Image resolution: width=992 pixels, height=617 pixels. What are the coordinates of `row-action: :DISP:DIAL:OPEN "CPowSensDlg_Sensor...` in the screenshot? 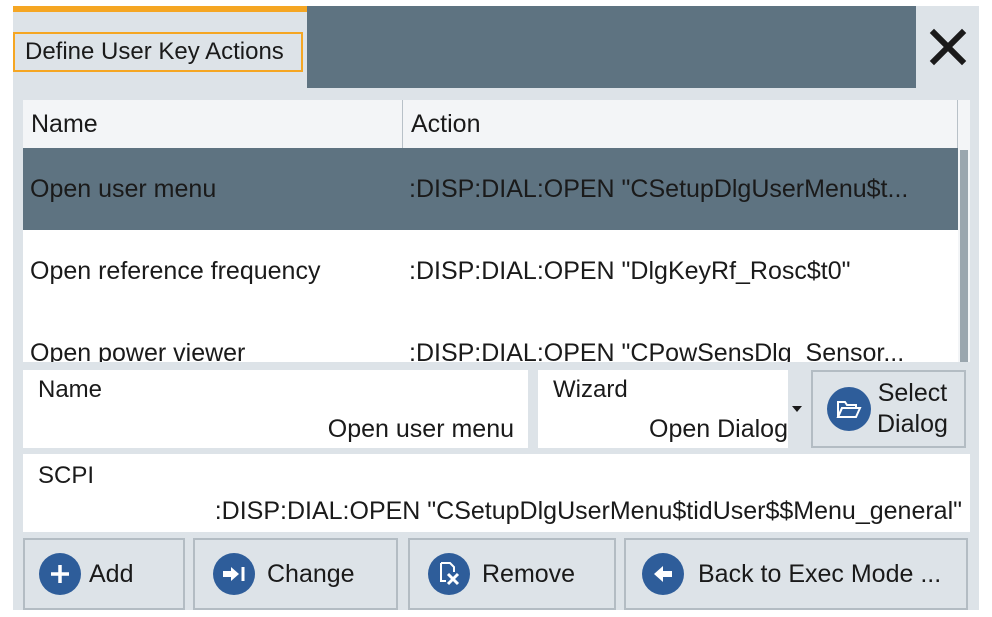 It's located at (657, 350).